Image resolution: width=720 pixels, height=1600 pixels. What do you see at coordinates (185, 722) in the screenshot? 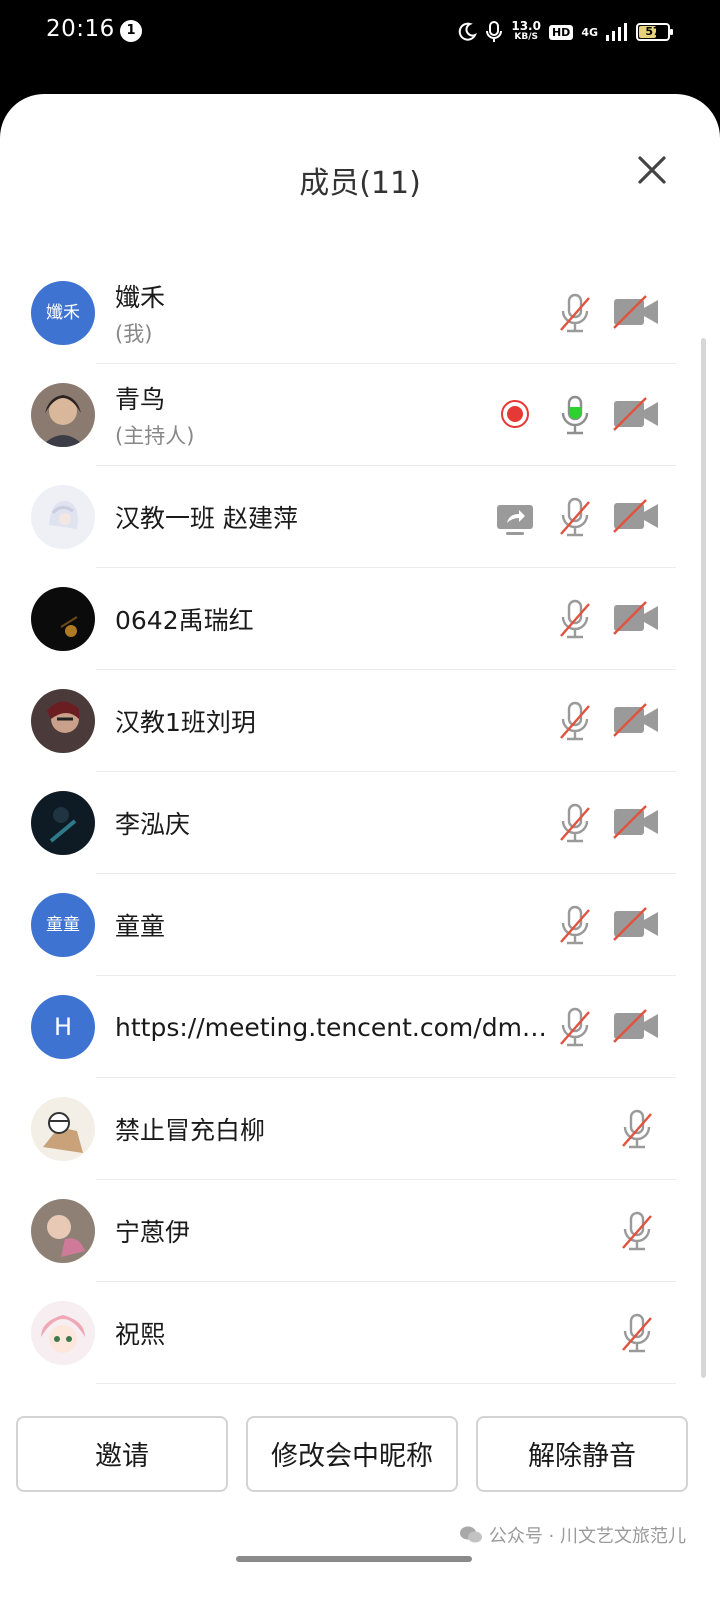
I see `member-name: 汉教1班刘玥` at bounding box center [185, 722].